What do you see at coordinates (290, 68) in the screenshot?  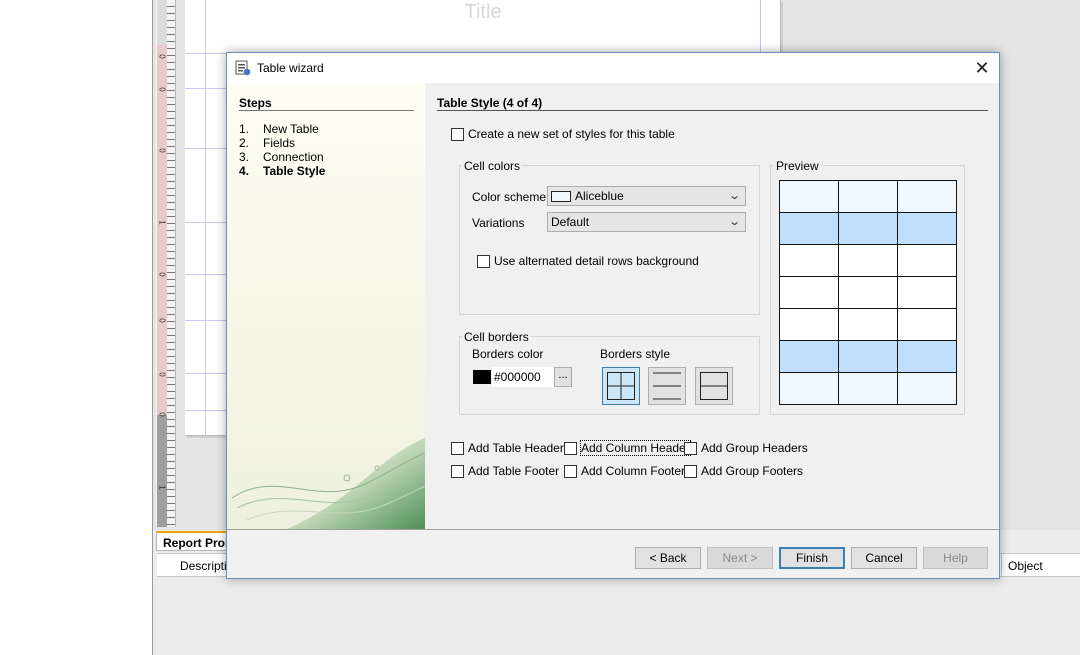 I see `dialog-title: Table wizard` at bounding box center [290, 68].